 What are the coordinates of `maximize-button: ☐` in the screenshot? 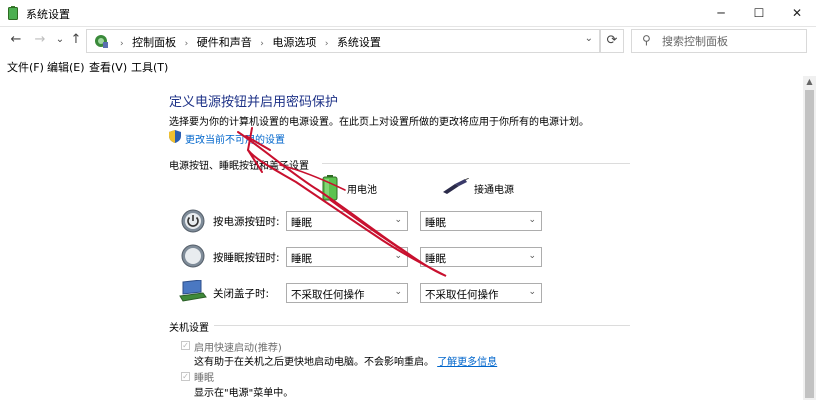 It's located at (759, 13).